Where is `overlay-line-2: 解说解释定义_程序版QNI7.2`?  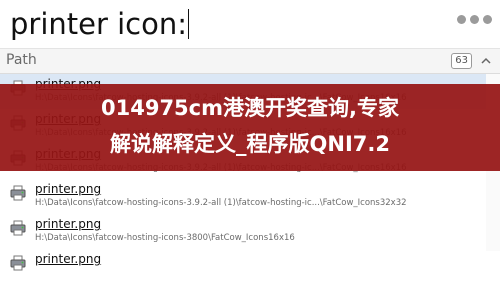 overlay-line-2: 解说解释定义_程序版QNI7.2 is located at coordinates (250, 144).